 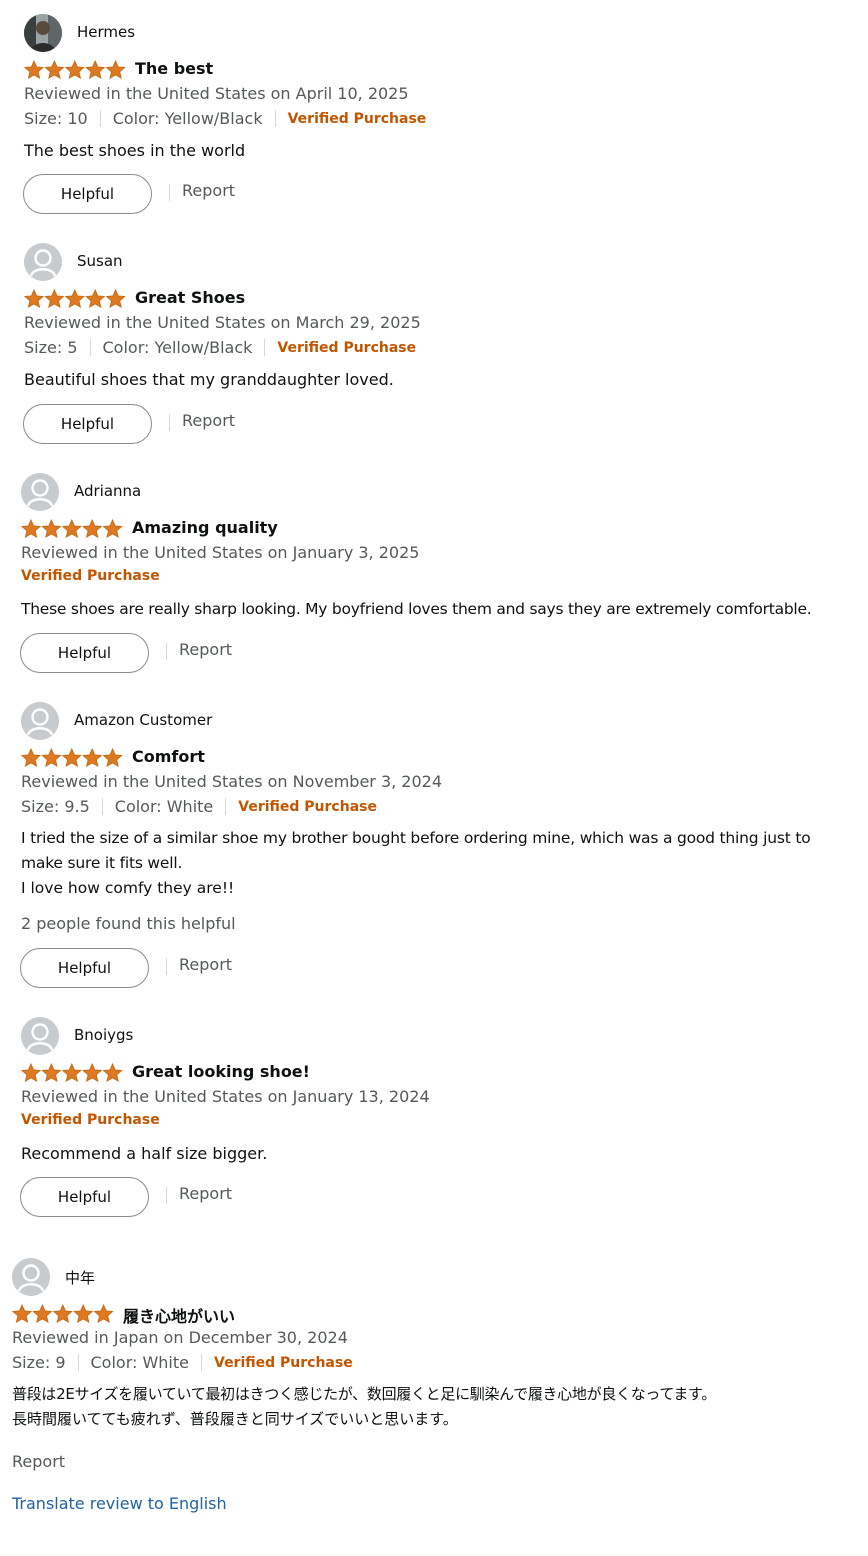 I want to click on review-text-line: 長時間履いてても疲れず、普段履きと同サイズでいいと思います。, so click(x=235, y=1419).